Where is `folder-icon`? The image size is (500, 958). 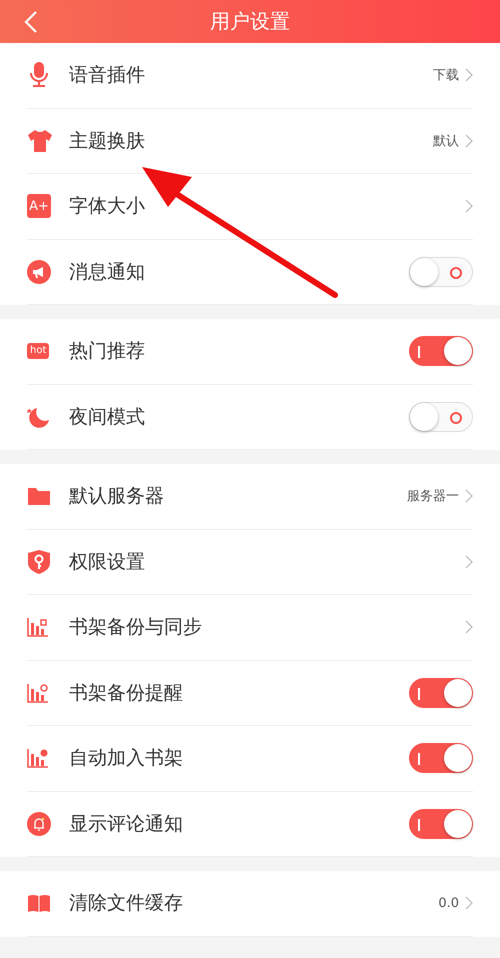
folder-icon is located at coordinates (39, 496).